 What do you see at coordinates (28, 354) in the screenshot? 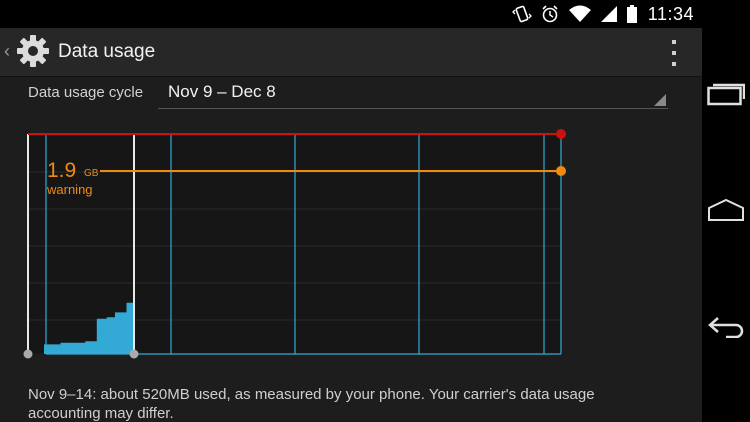
I see `sweep-start-handle` at bounding box center [28, 354].